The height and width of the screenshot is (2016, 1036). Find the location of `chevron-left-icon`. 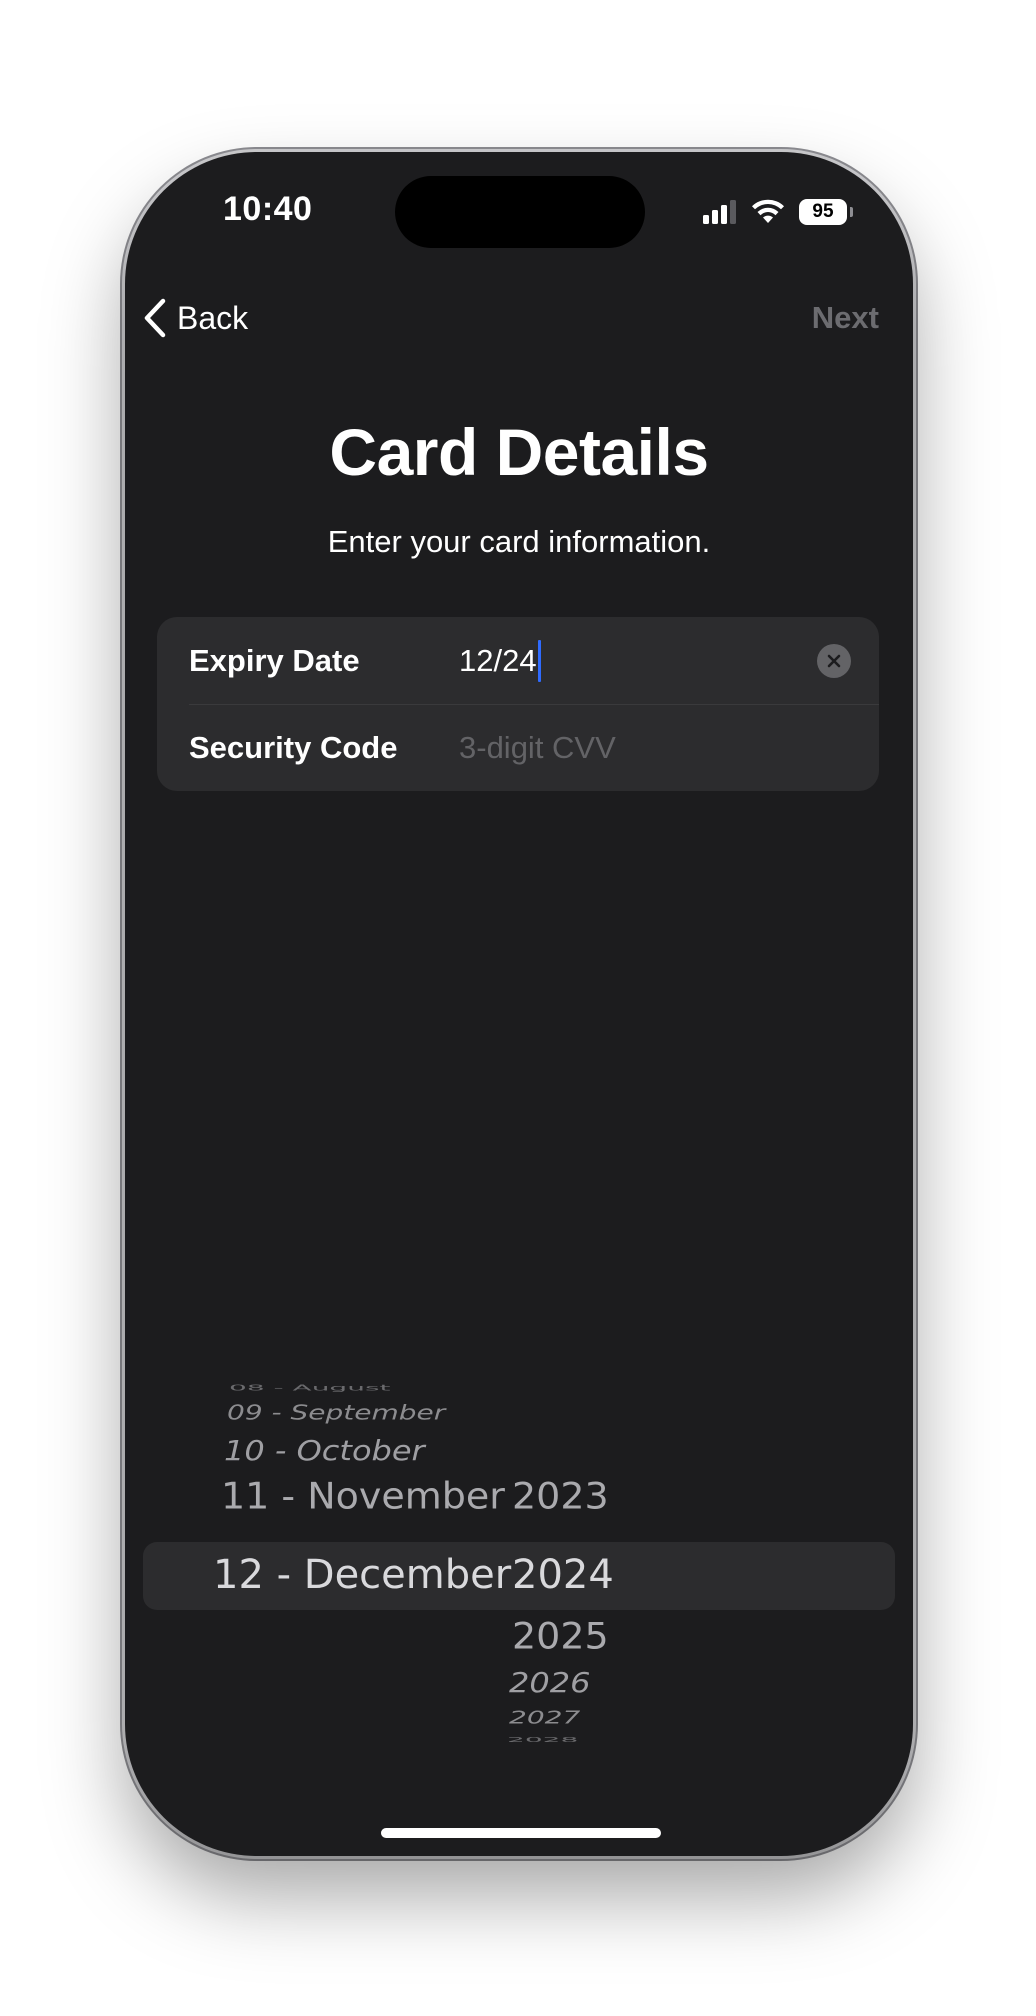

chevron-left-icon is located at coordinates (155, 318).